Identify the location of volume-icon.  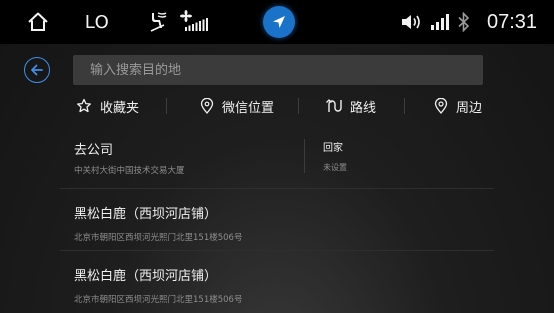
(411, 22).